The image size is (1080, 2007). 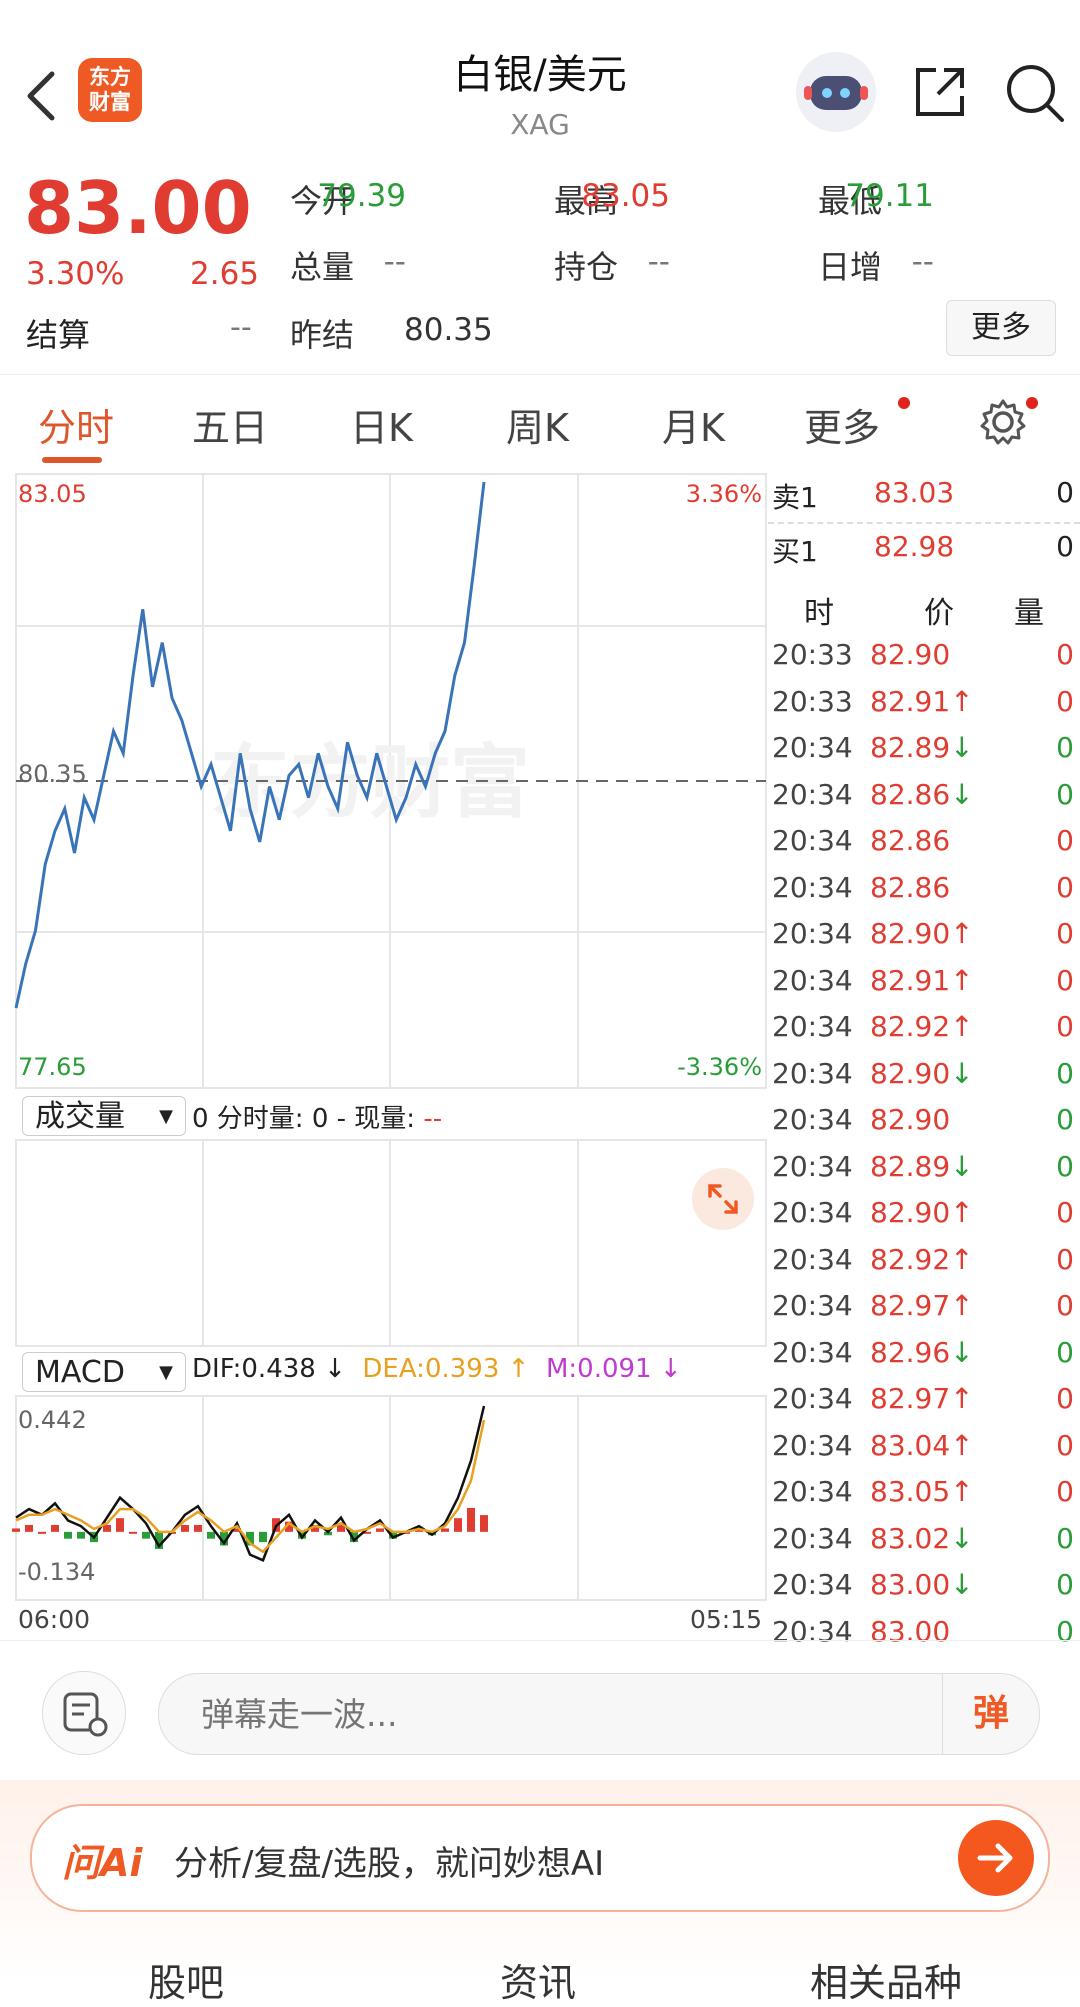 I want to click on macd-indicator-select: MACD ▼, so click(x=104, y=1372).